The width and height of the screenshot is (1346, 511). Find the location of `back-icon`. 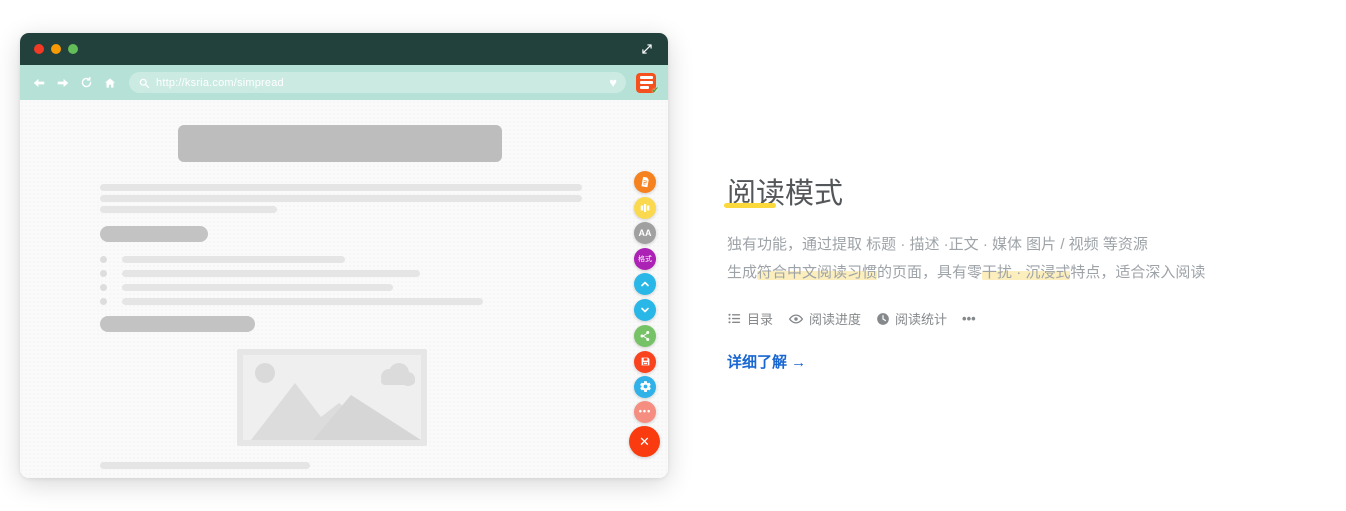

back-icon is located at coordinates (39, 83).